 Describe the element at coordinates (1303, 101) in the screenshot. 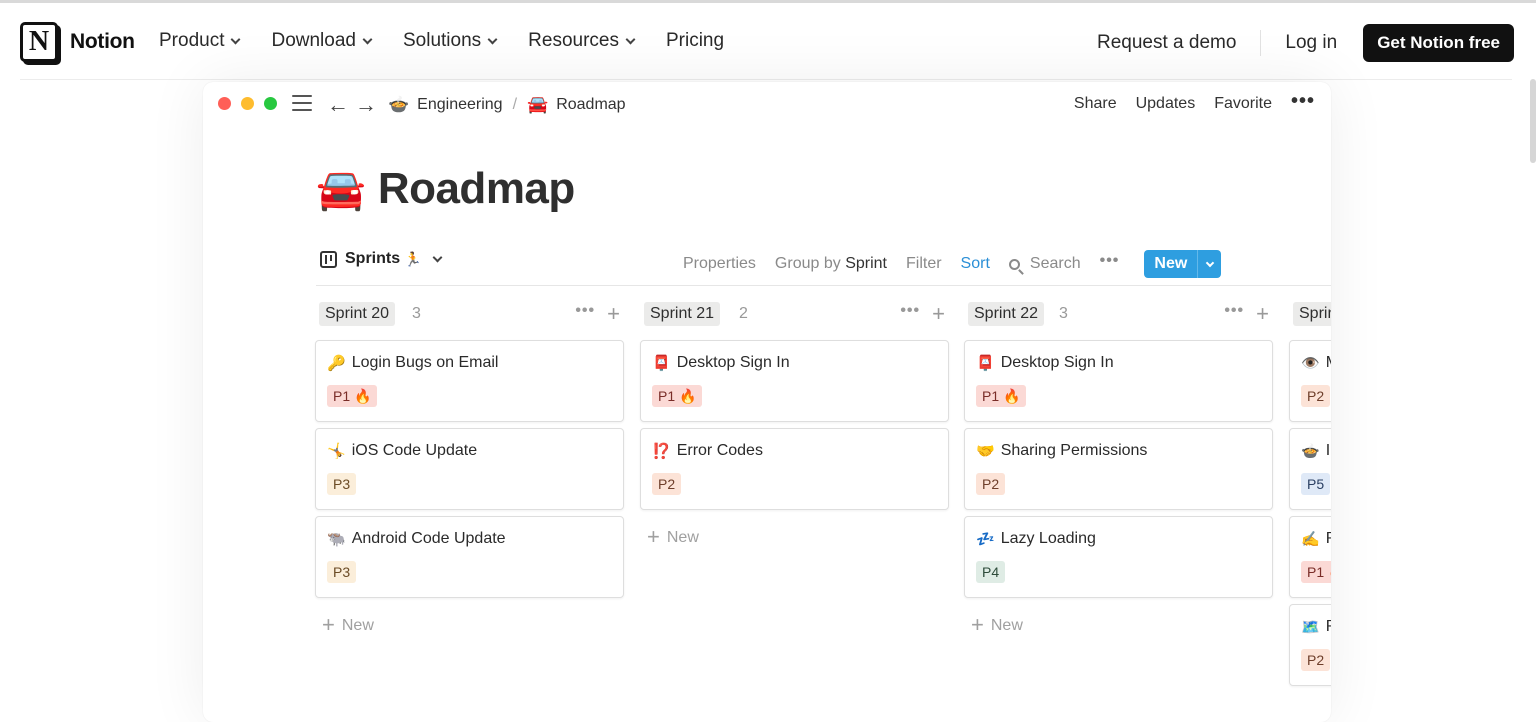

I see `more-options-icon: •••` at that location.